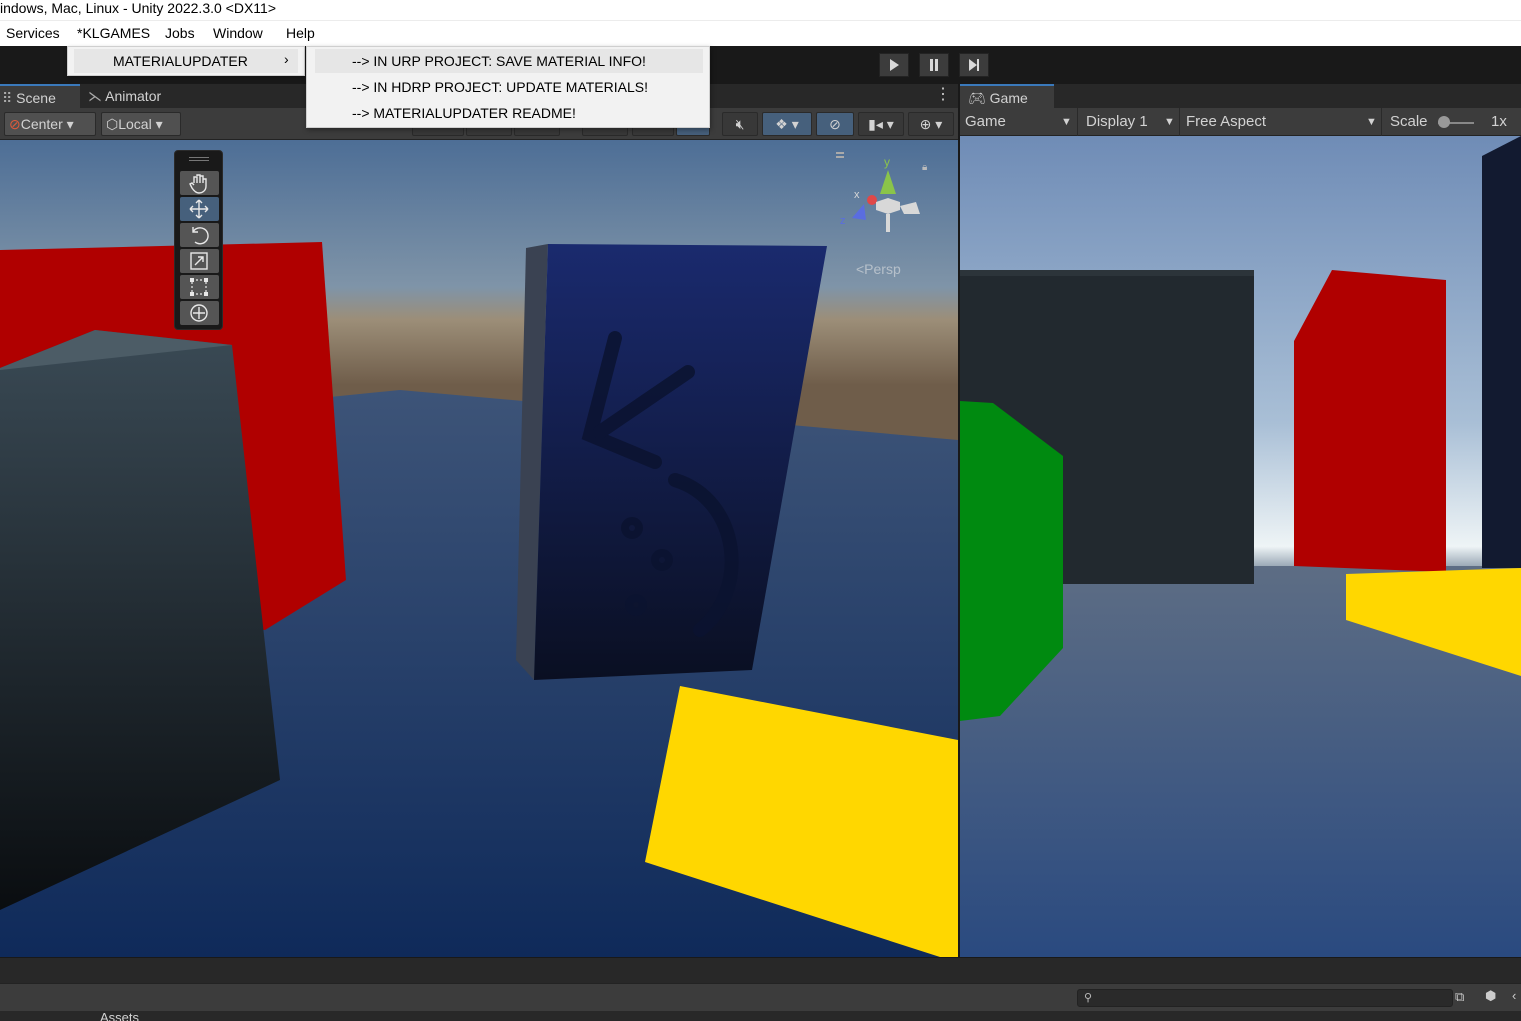 Image resolution: width=1521 pixels, height=1021 pixels. I want to click on pause-icon, so click(934, 65).